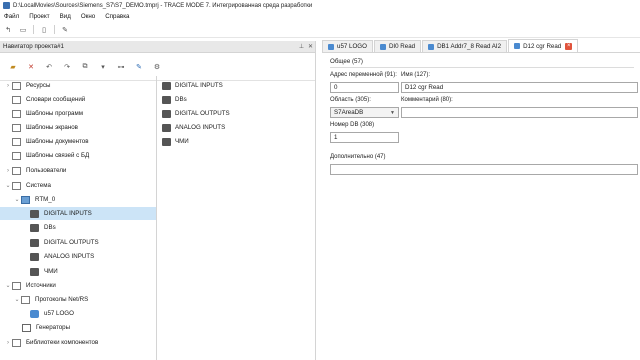 This screenshot has width=640, height=360. I want to click on tree-item-label: u57 LOGO, so click(59, 313).